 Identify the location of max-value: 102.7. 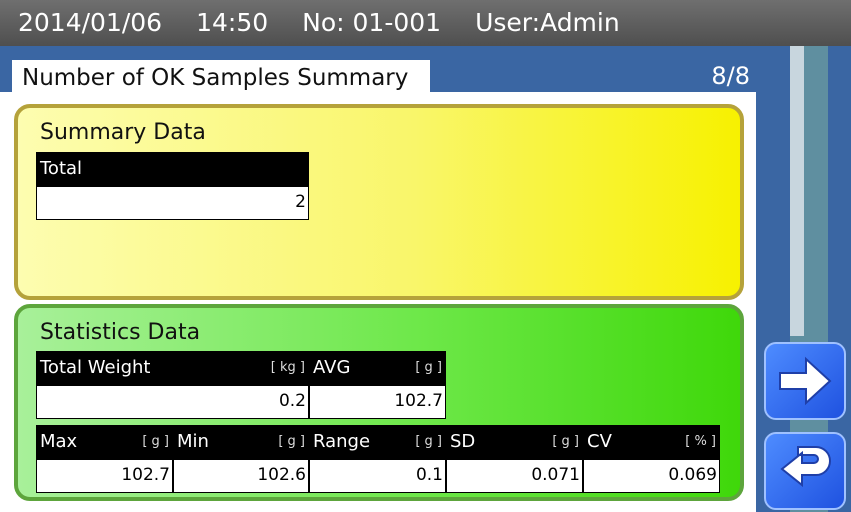
(104, 476).